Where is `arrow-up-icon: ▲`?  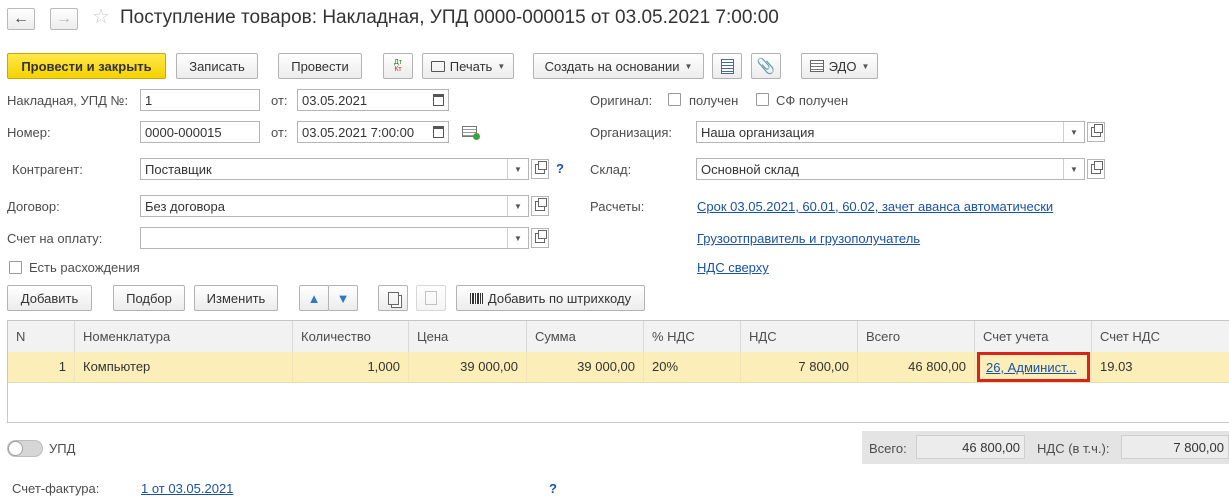 arrow-up-icon: ▲ is located at coordinates (314, 298).